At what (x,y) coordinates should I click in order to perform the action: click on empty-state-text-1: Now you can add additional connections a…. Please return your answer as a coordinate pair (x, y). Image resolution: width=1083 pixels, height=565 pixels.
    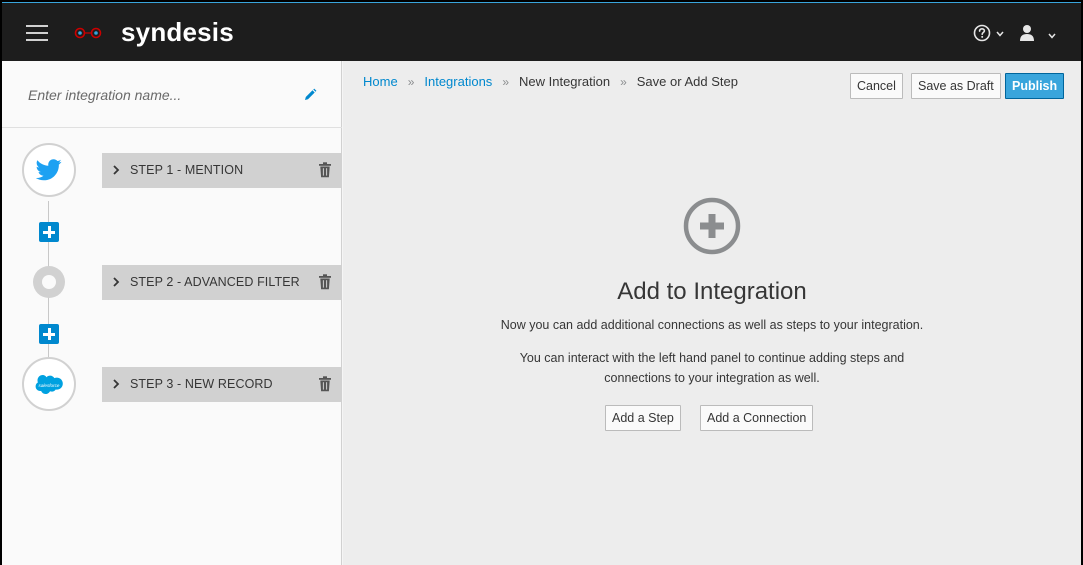
    Looking at the image, I should click on (712, 325).